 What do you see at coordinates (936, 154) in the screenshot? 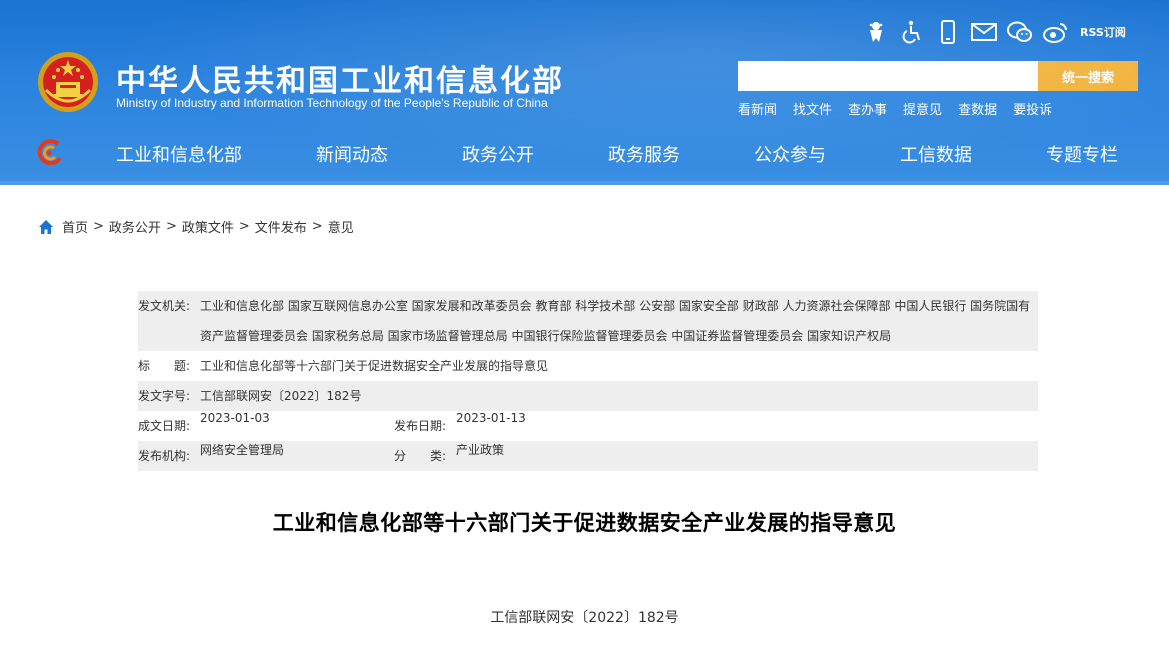
I see `nav-item-data: 工信数据` at bounding box center [936, 154].